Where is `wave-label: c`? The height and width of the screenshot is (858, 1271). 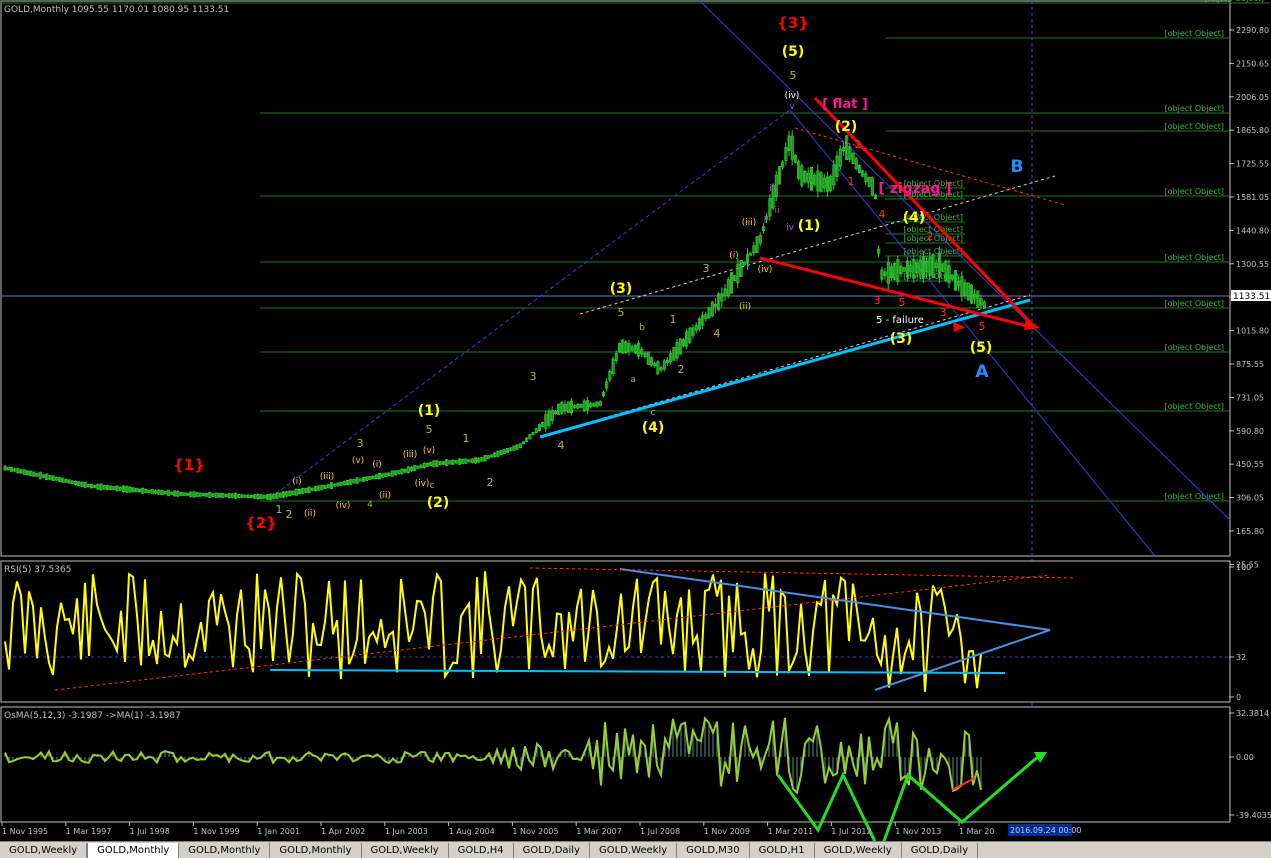 wave-label: c is located at coordinates (653, 413).